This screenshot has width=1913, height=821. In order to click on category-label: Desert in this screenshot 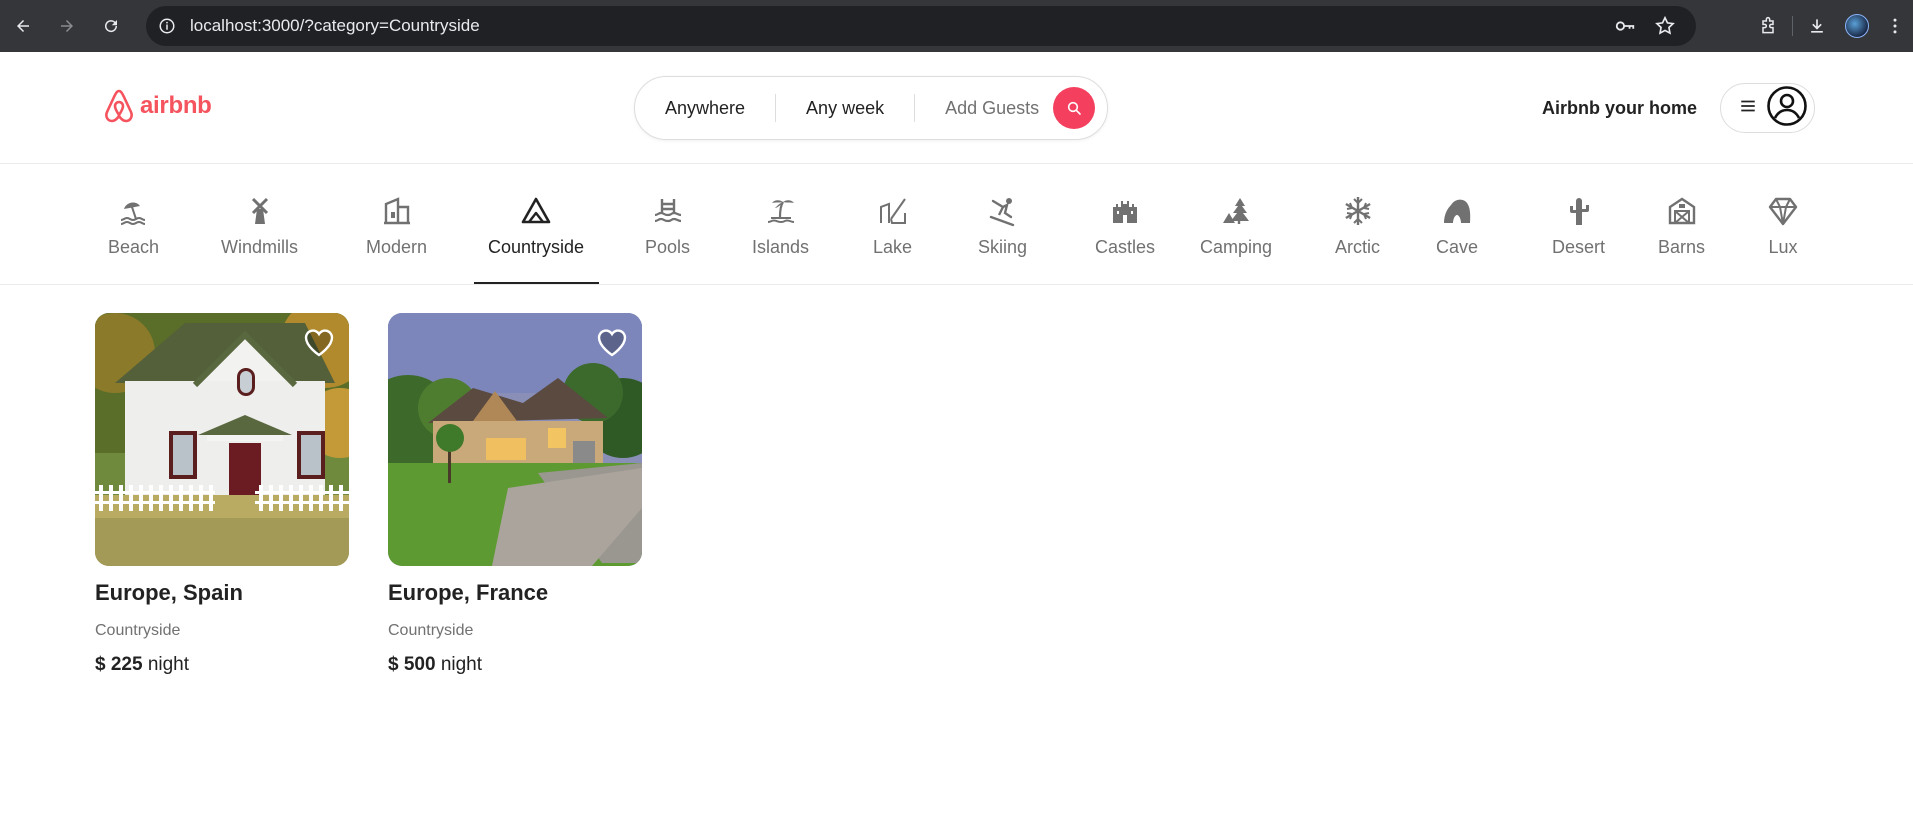, I will do `click(1579, 247)`.